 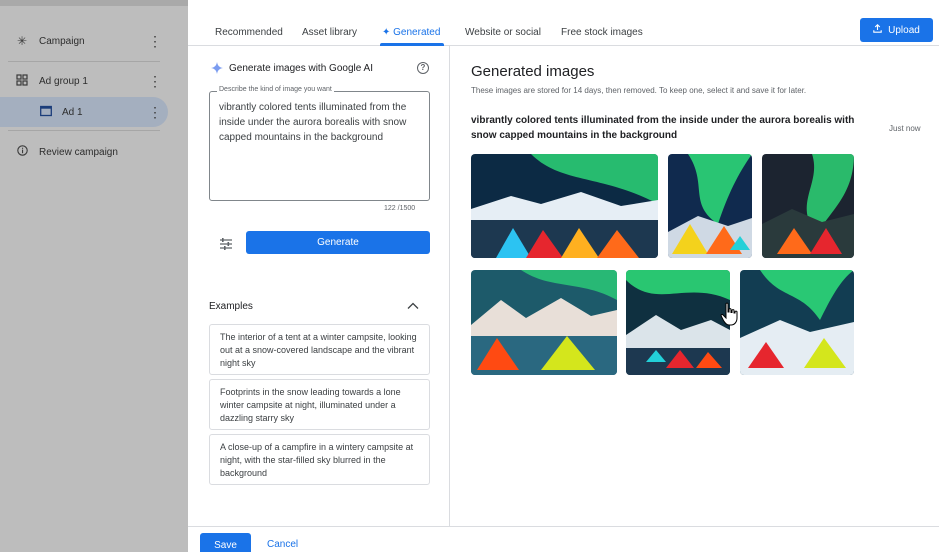 I want to click on generate-title: Generate images with Google AI, so click(x=301, y=68).